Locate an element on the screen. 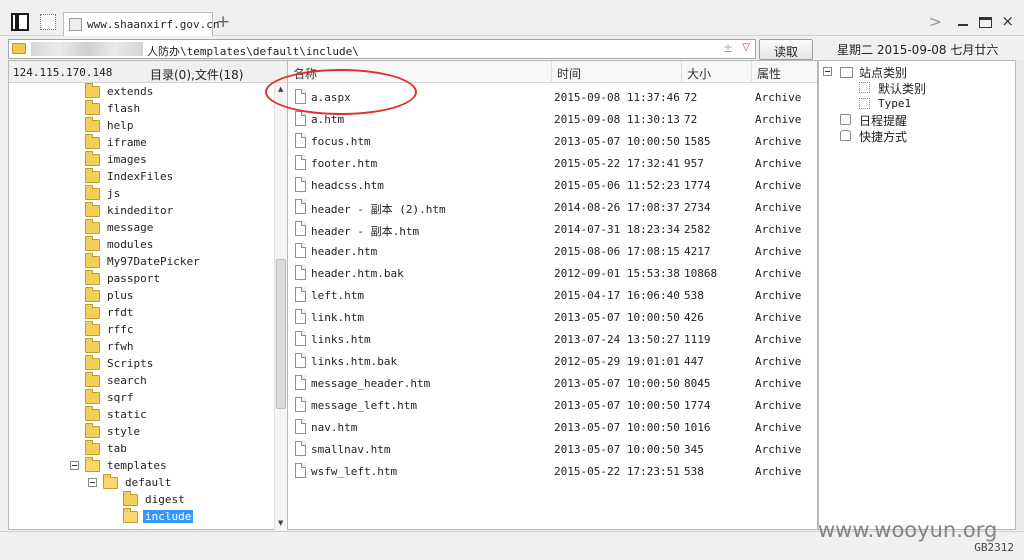 Image resolution: width=1024 pixels, height=560 pixels. file-time: 2015-05-22 17:23:51 is located at coordinates (617, 471).